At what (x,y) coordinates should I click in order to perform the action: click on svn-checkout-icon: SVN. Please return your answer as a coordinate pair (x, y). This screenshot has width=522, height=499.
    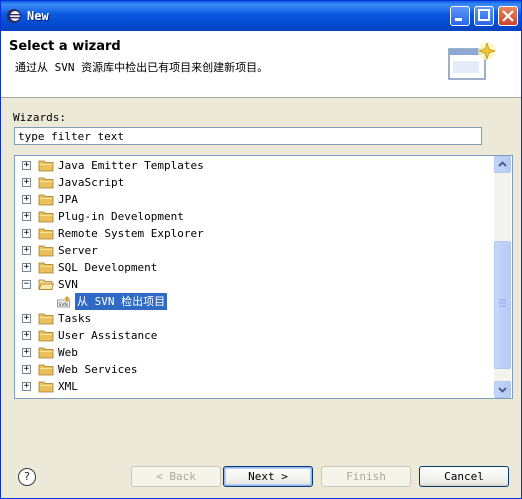
    Looking at the image, I should click on (63, 302).